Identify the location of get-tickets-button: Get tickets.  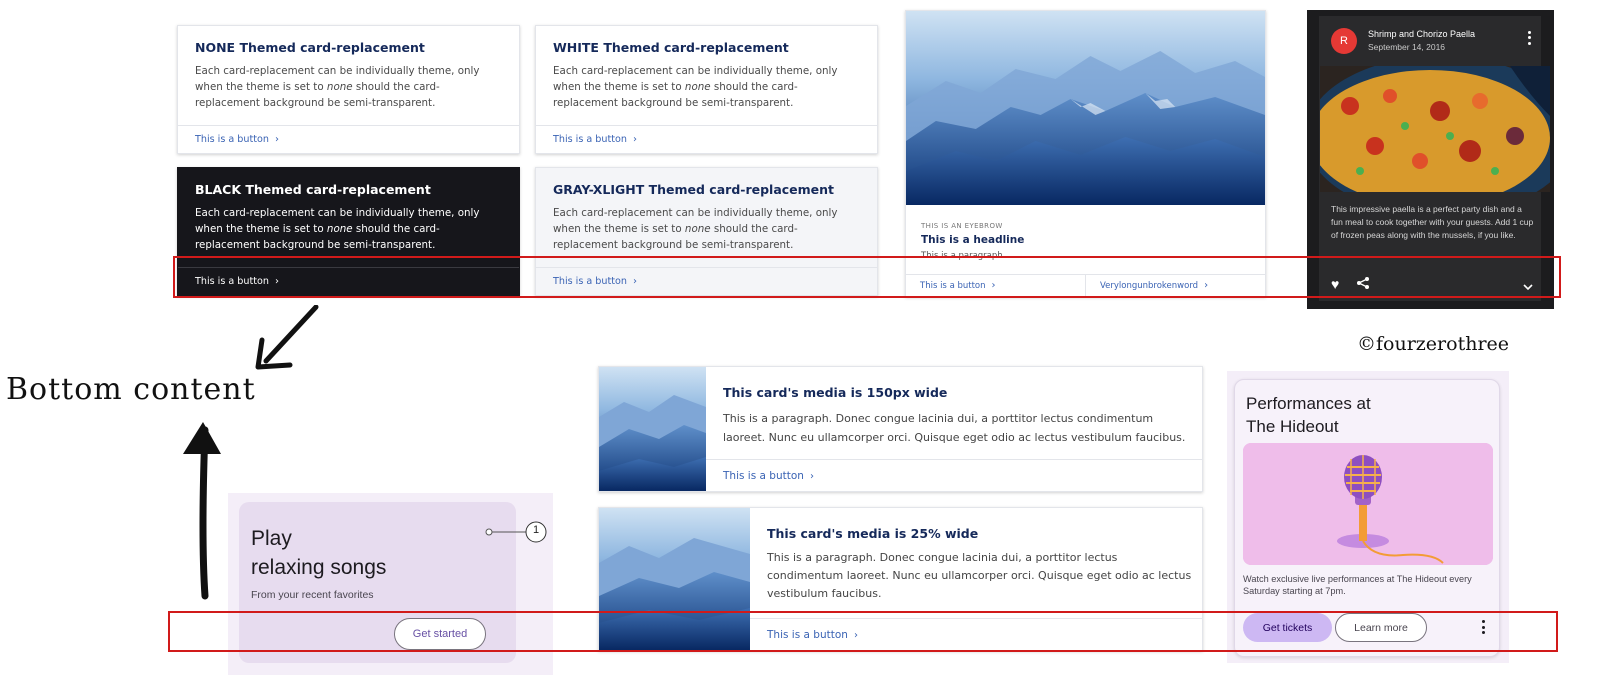
(1287, 627).